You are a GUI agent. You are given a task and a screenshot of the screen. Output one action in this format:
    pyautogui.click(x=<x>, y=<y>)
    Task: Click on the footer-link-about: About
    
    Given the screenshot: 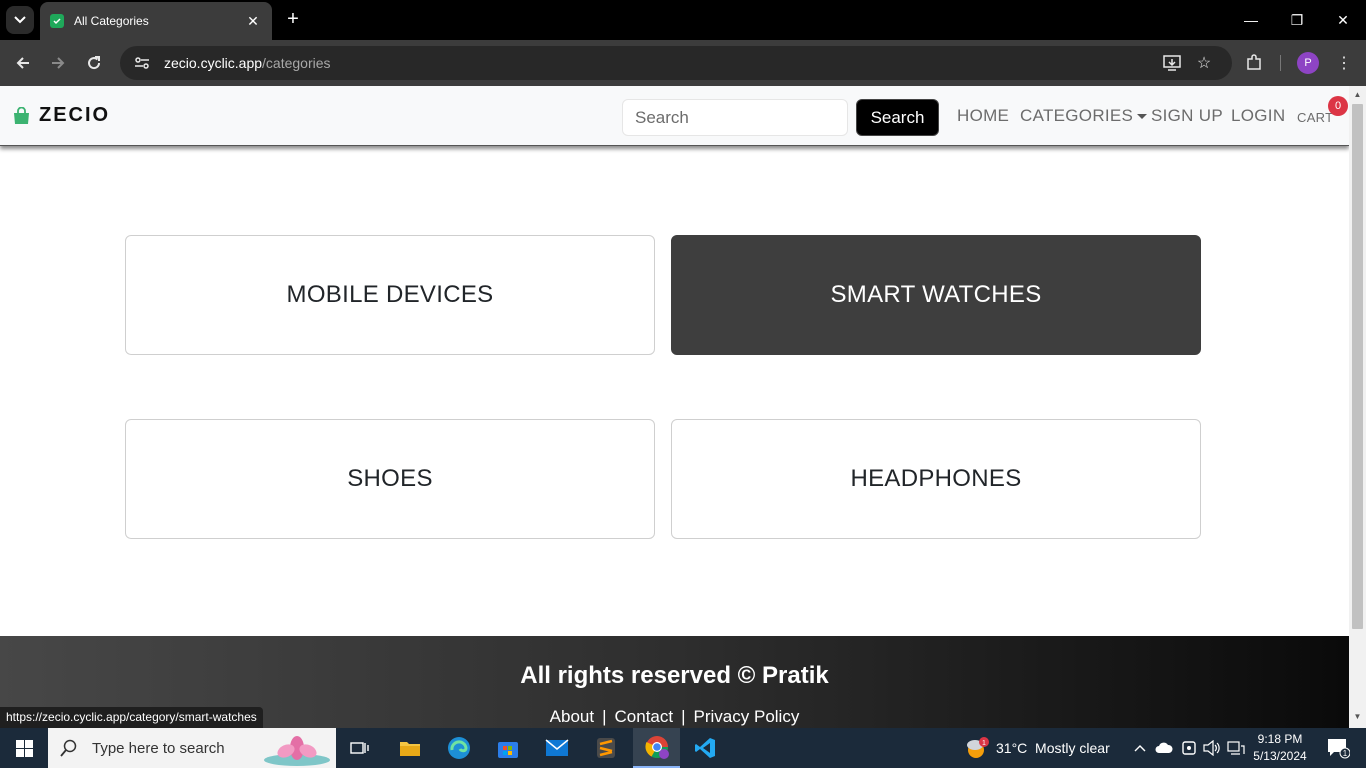 What is the action you would take?
    pyautogui.click(x=572, y=716)
    